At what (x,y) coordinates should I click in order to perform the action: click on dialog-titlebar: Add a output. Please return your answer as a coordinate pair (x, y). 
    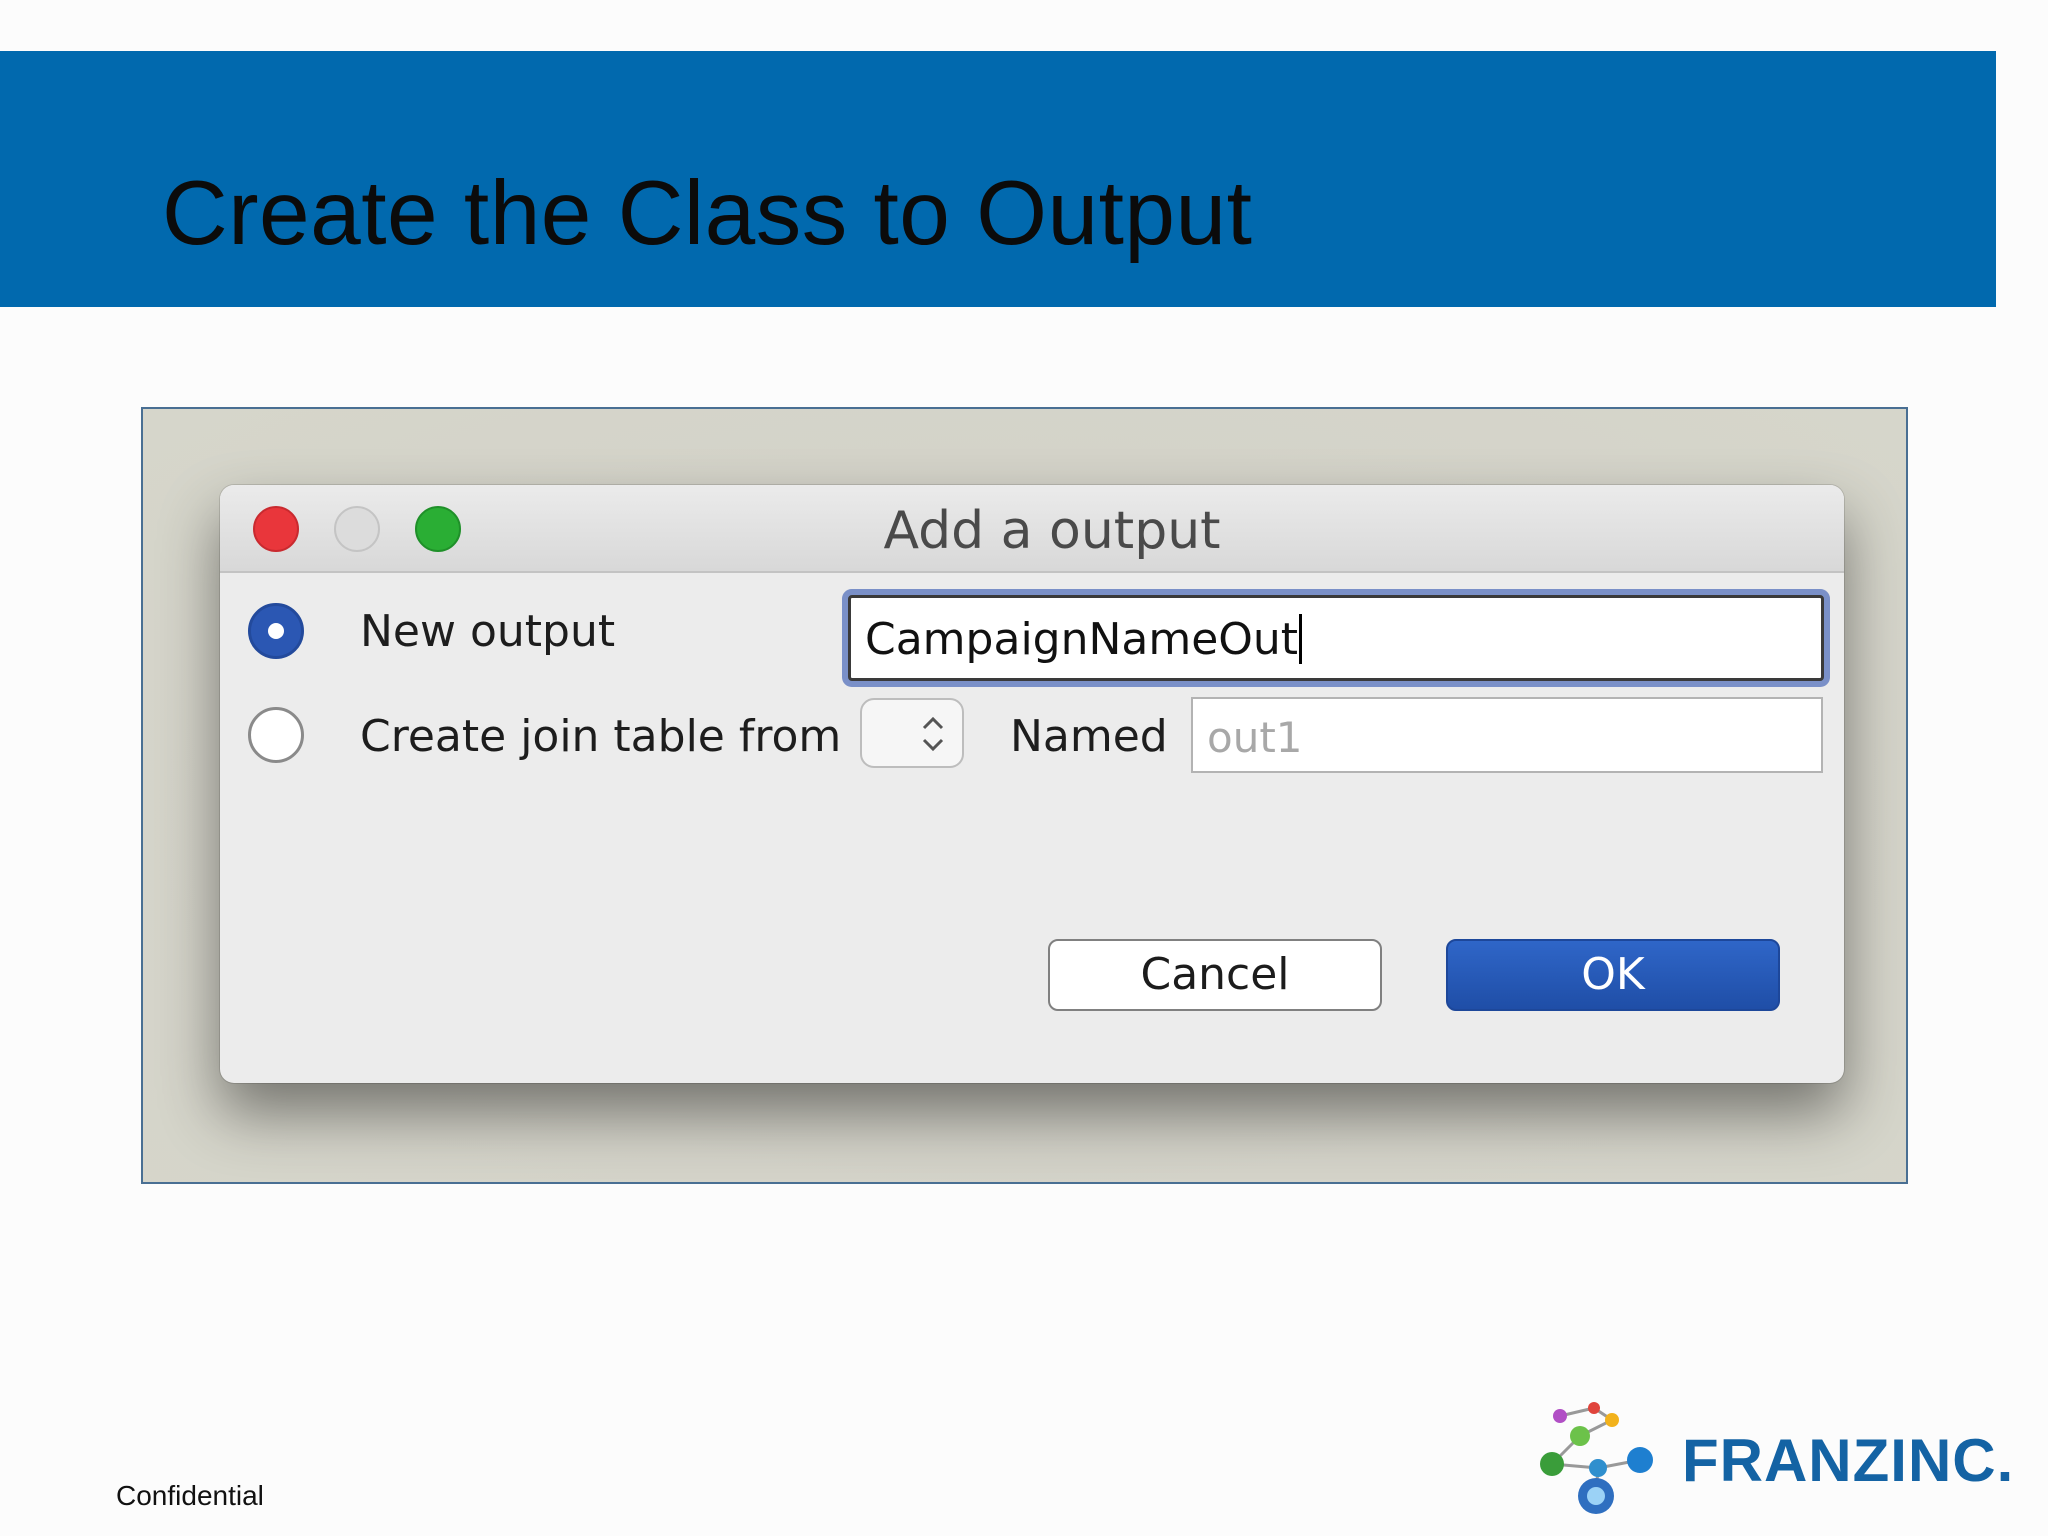
    Looking at the image, I should click on (1032, 529).